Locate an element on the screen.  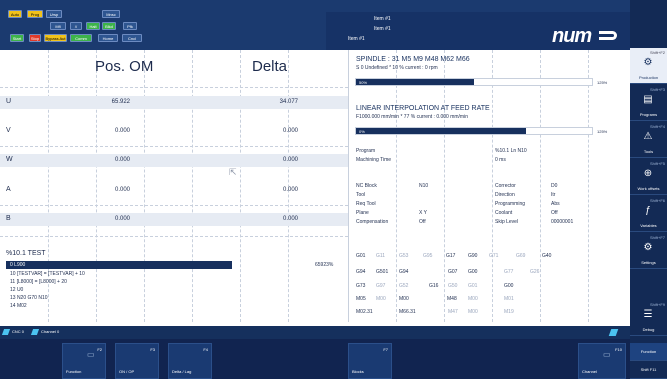
top-button-start: Start is located at coordinates (17, 38).